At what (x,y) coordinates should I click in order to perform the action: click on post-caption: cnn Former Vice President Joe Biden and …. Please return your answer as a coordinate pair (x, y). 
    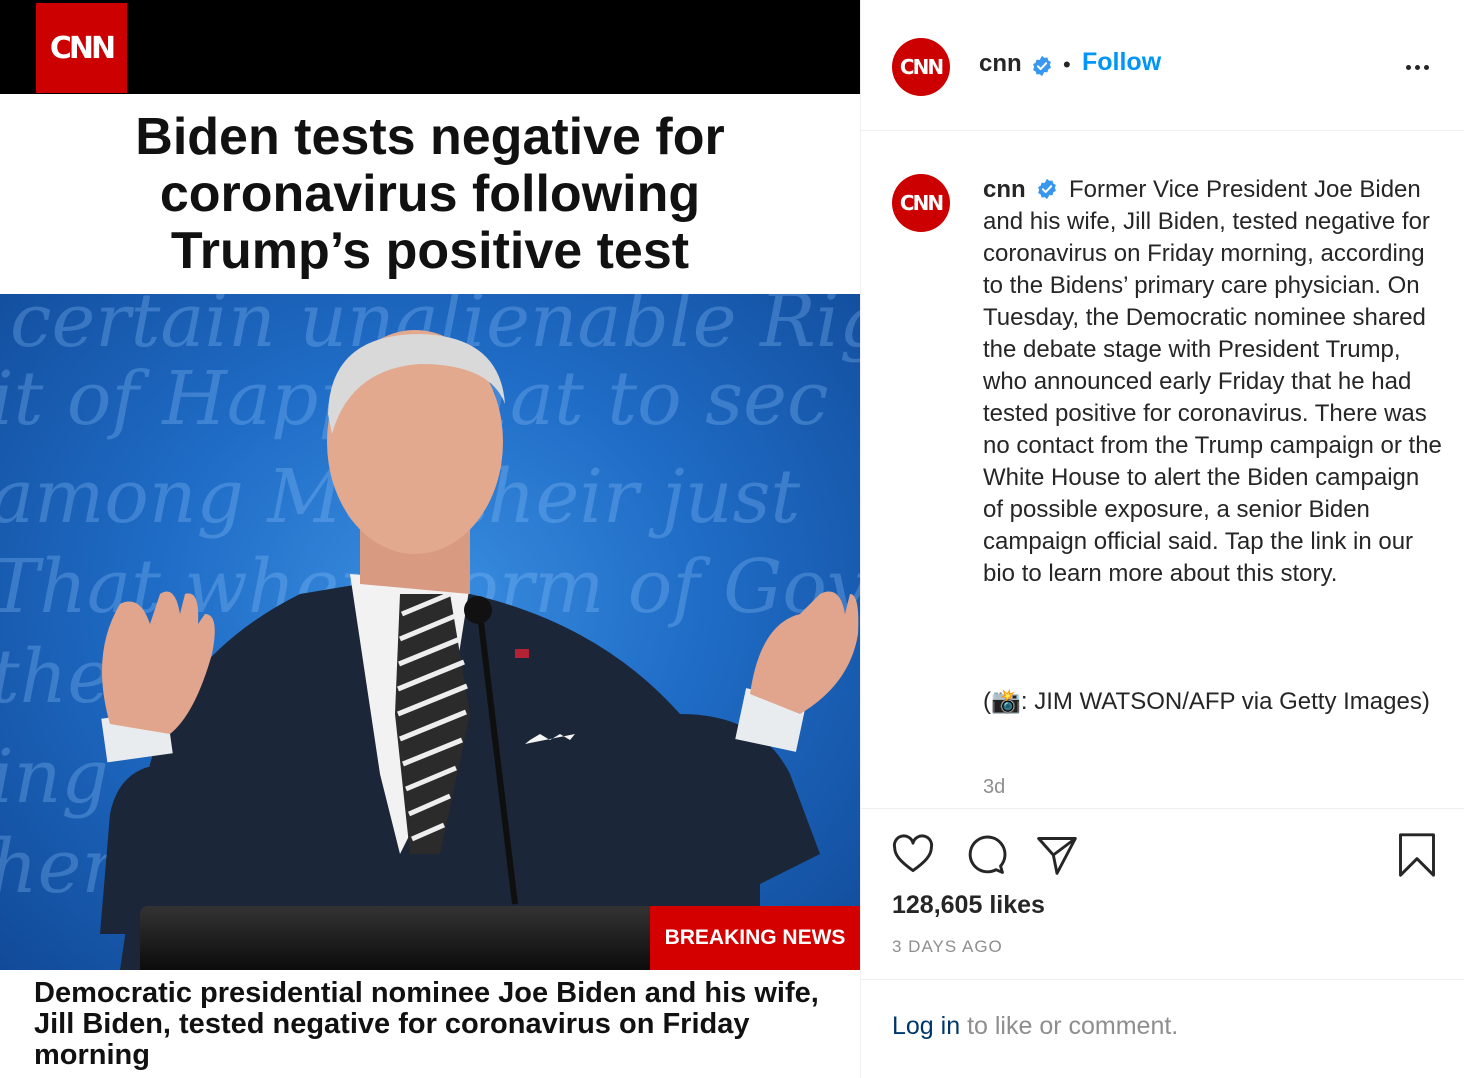
    Looking at the image, I should click on (1213, 382).